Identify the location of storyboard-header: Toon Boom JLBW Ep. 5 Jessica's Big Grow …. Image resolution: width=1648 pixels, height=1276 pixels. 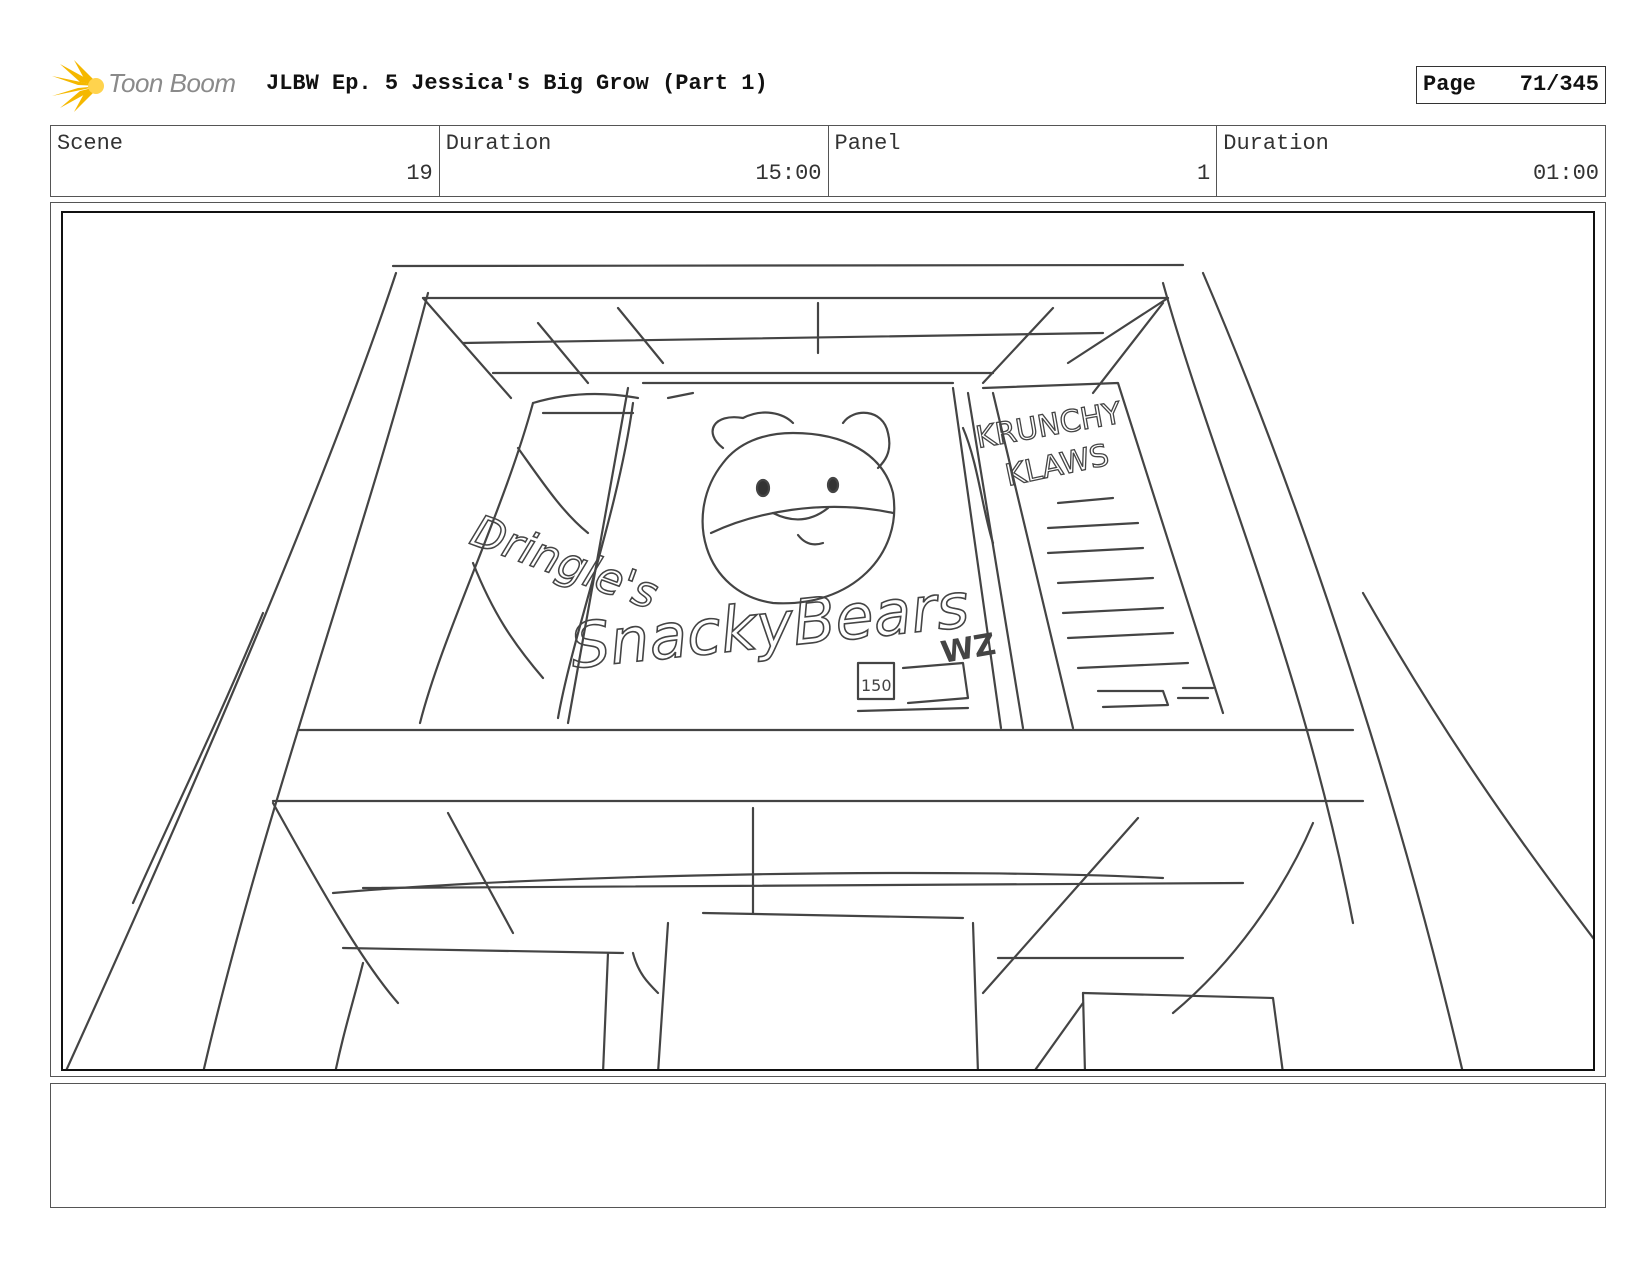
(828, 86).